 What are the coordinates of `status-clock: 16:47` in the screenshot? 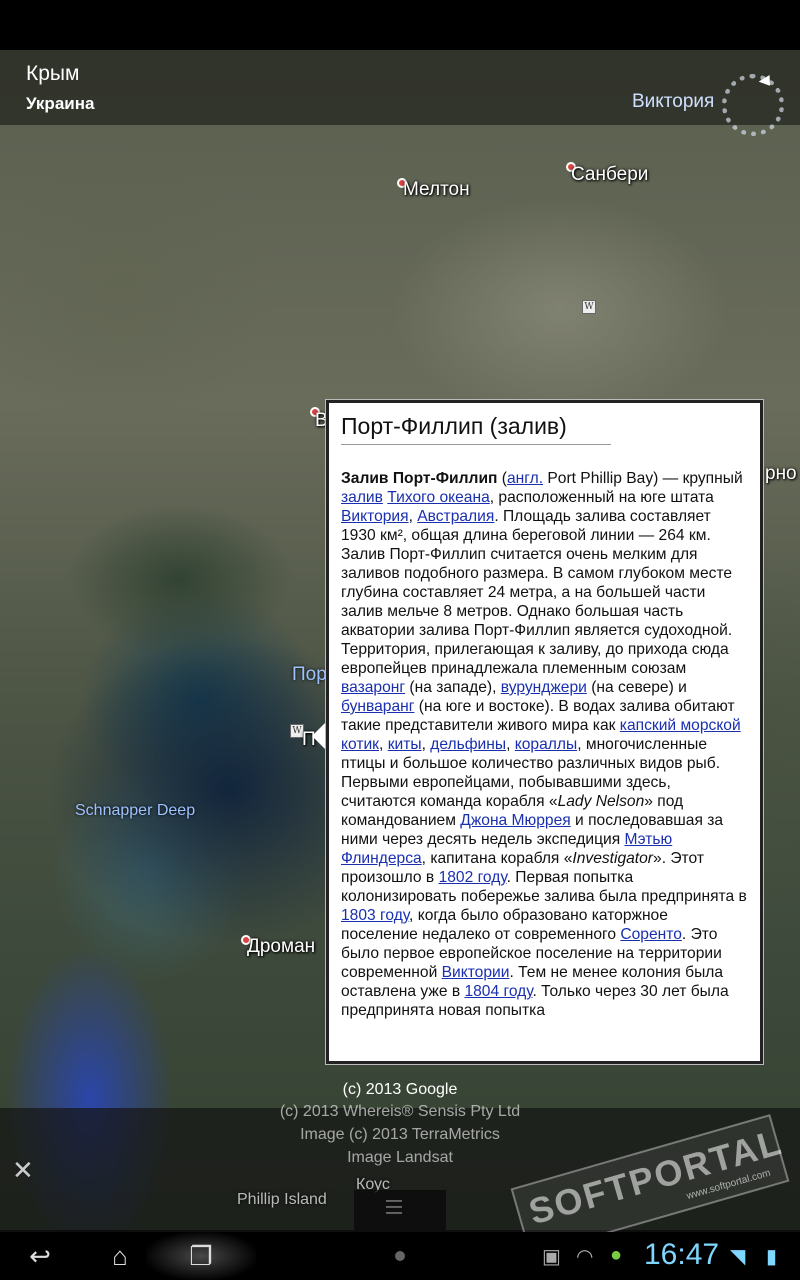 It's located at (682, 1254).